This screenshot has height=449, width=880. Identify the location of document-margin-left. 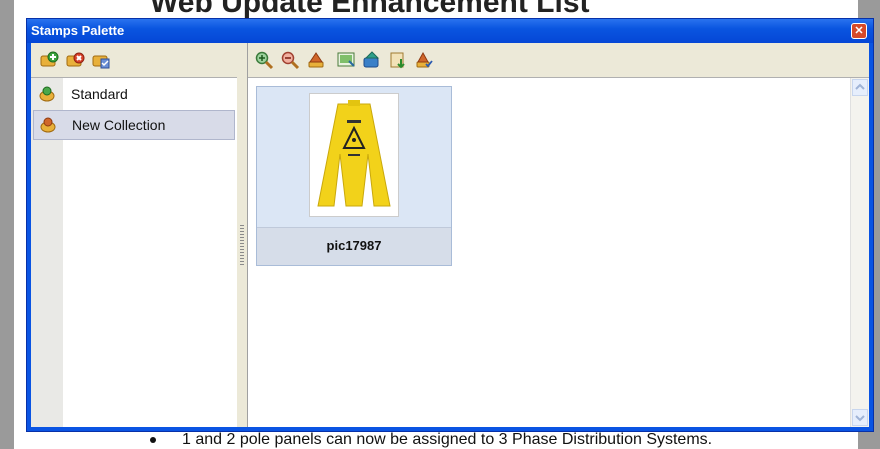
(7, 224).